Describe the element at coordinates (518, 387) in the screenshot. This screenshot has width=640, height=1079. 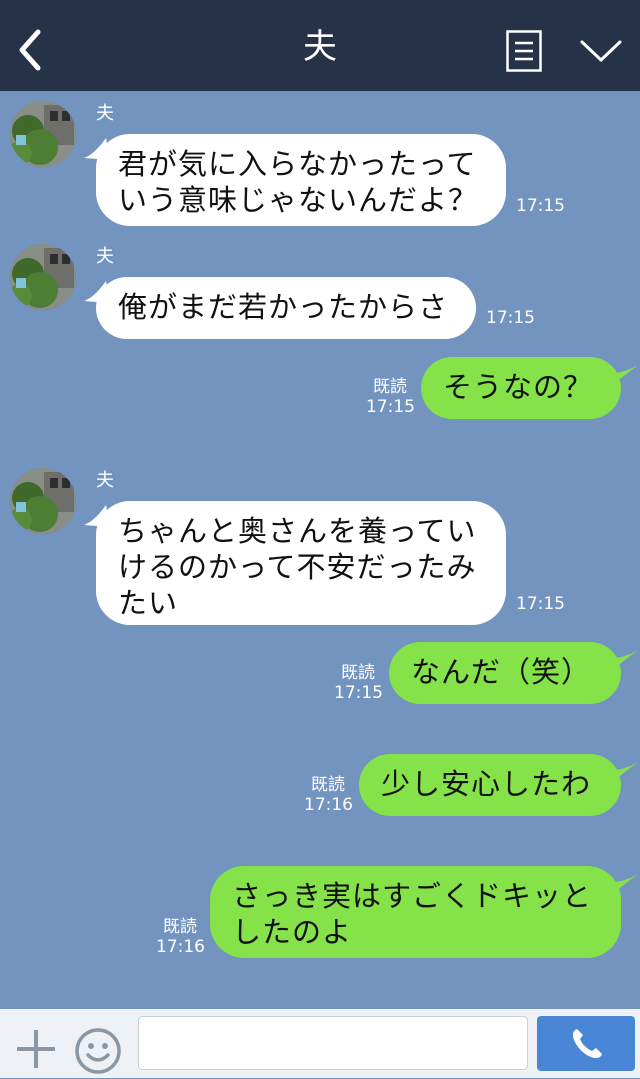
I see `message-text-line: そうなの？` at that location.